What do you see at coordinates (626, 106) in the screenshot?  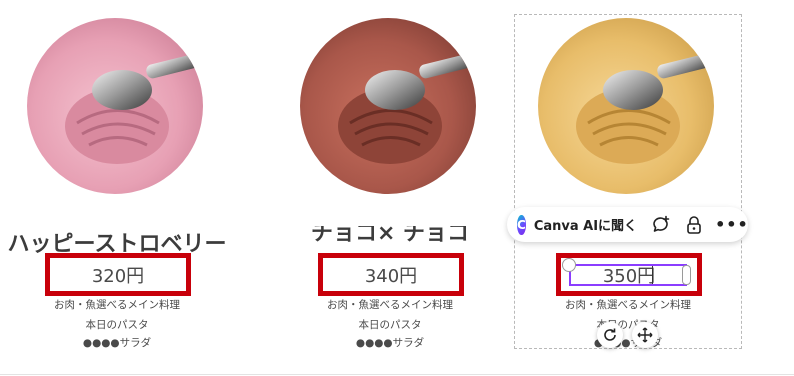 I see `cream-herb-ice-cream-image` at bounding box center [626, 106].